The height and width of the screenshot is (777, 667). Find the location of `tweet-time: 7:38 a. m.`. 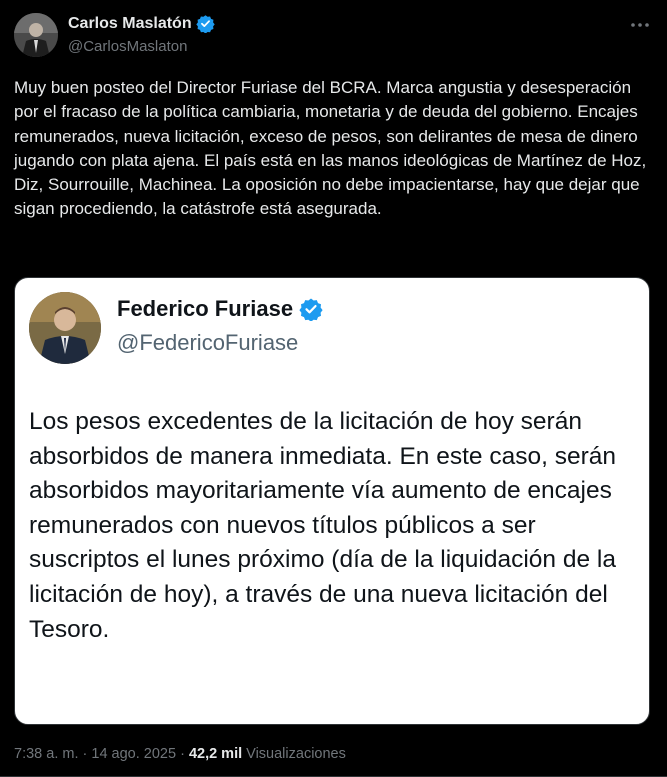

tweet-time: 7:38 a. m. is located at coordinates (46, 754).